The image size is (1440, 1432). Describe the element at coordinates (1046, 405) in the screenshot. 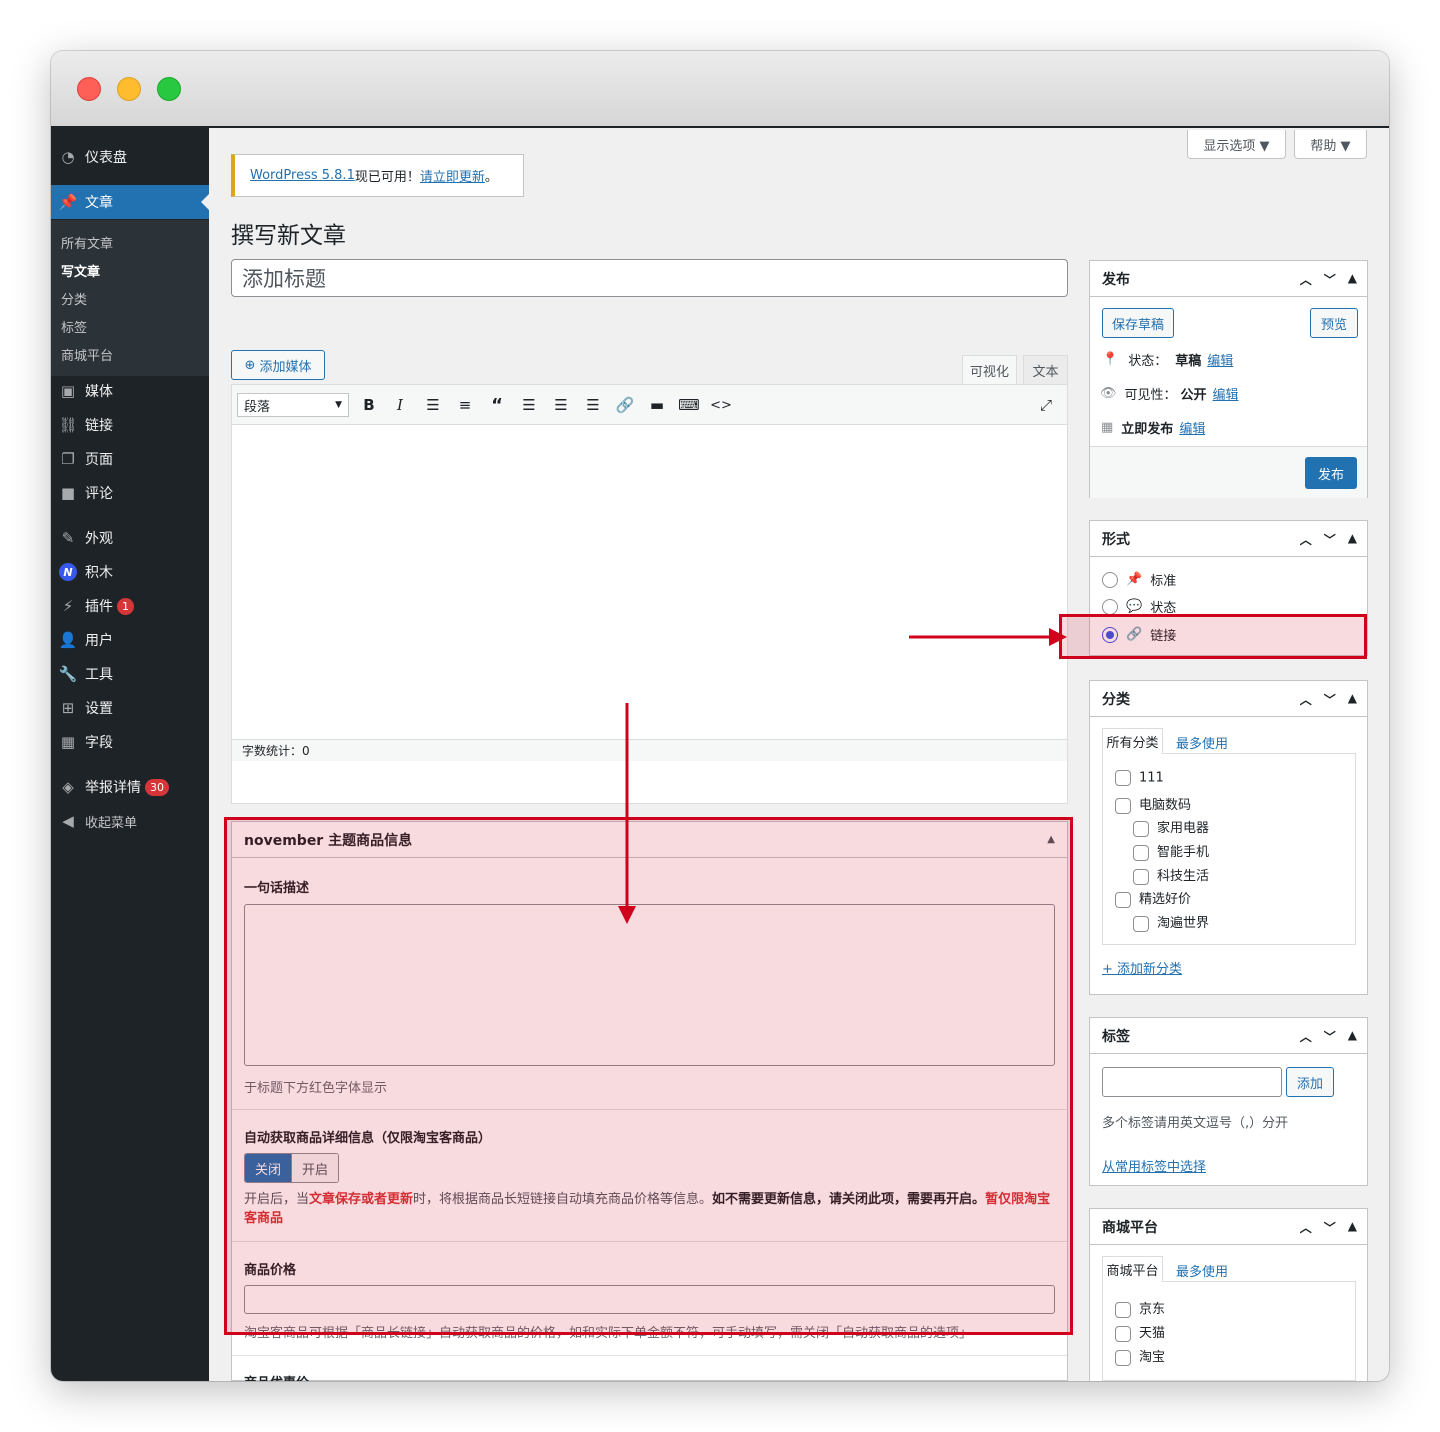

I see `fullscreen-icon: ⤢` at that location.